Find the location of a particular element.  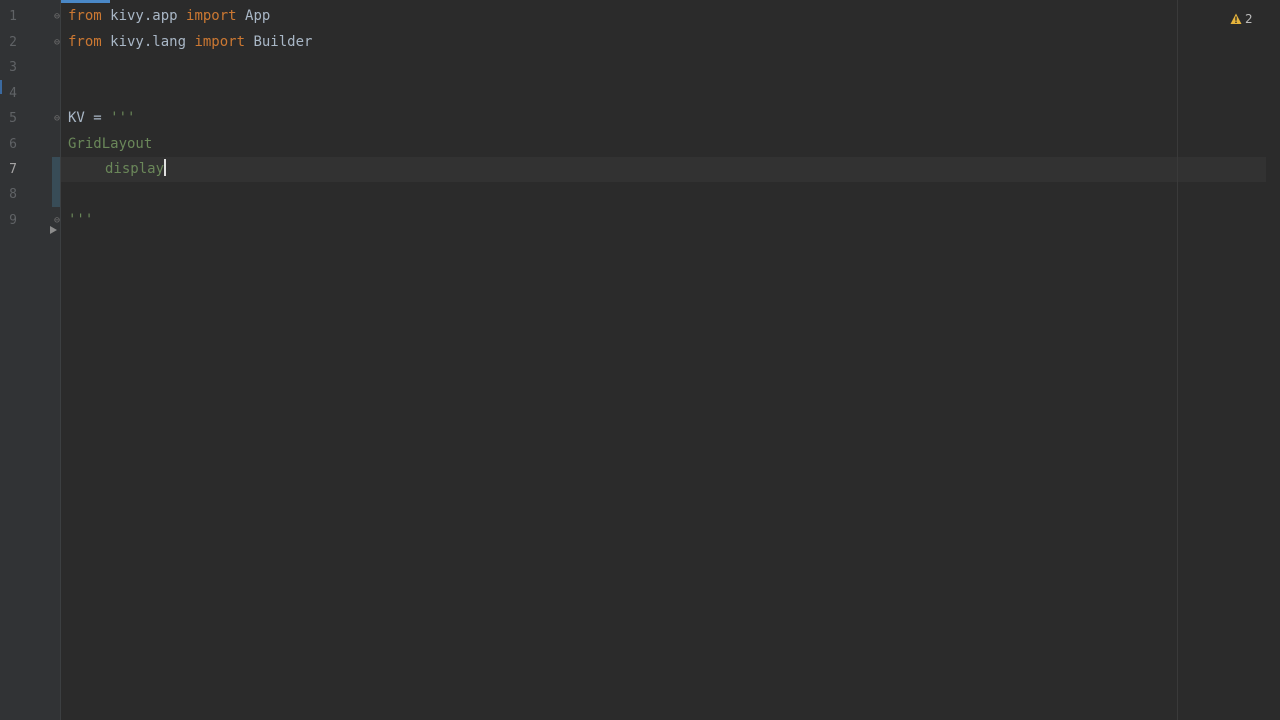

code-line-9: ''' is located at coordinates (80, 220).